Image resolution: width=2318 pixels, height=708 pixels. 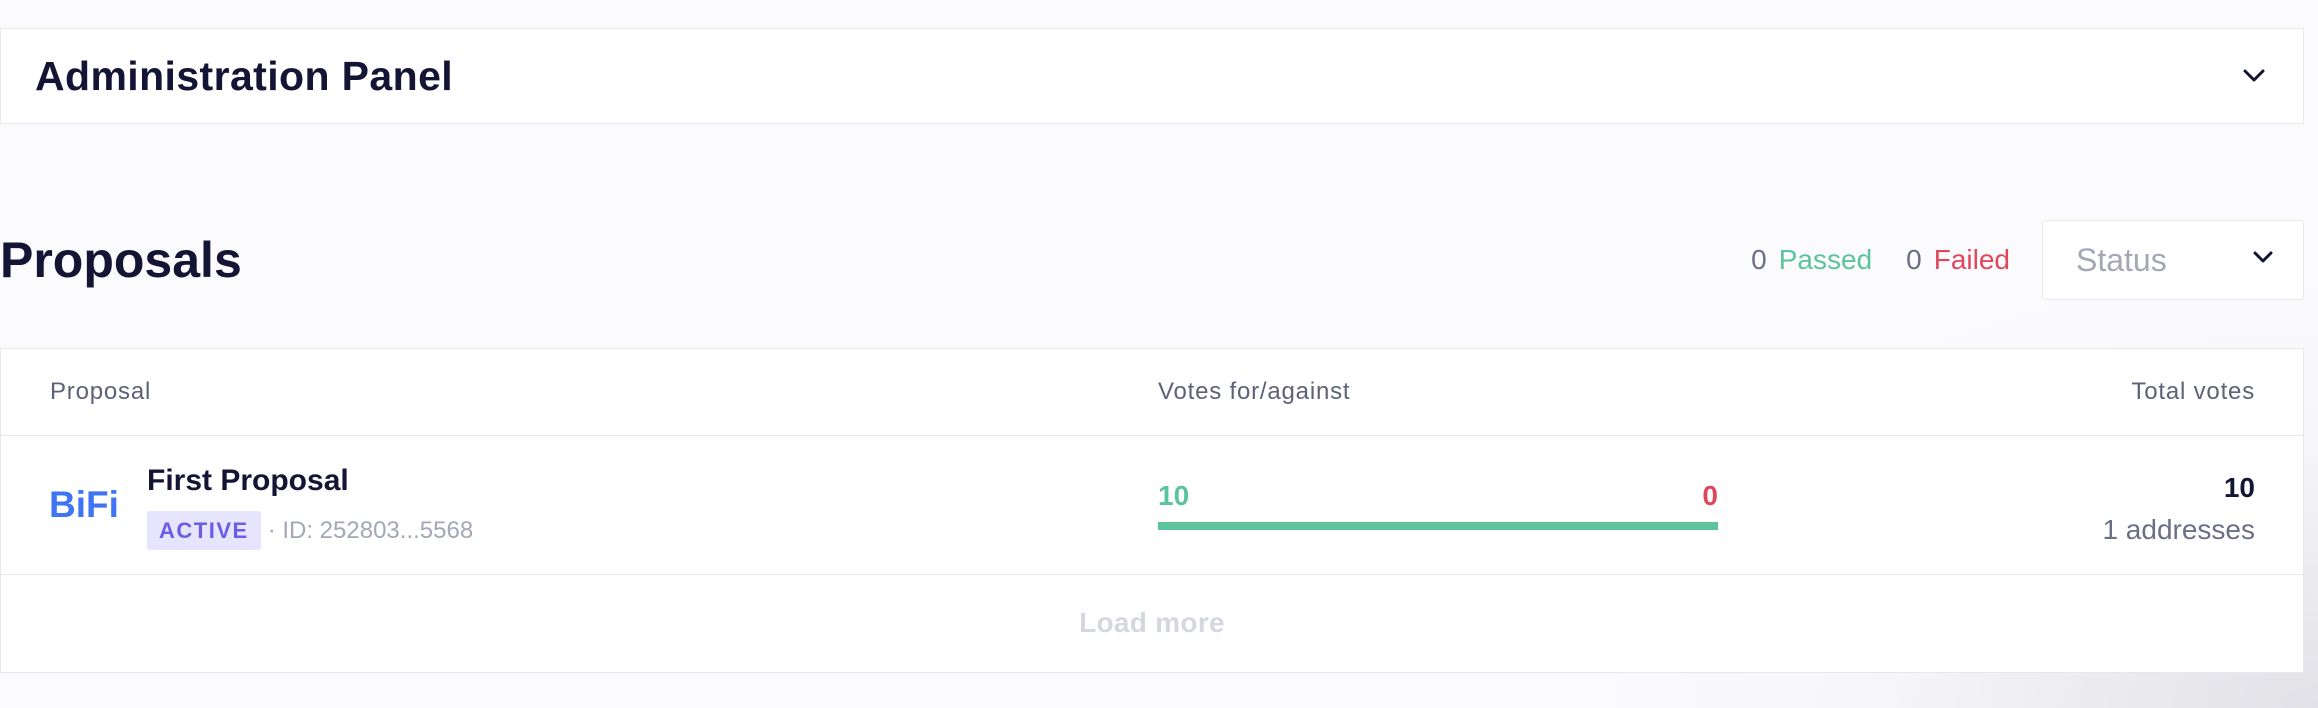 I want to click on bifi-logo: BiFi, so click(x=84, y=504).